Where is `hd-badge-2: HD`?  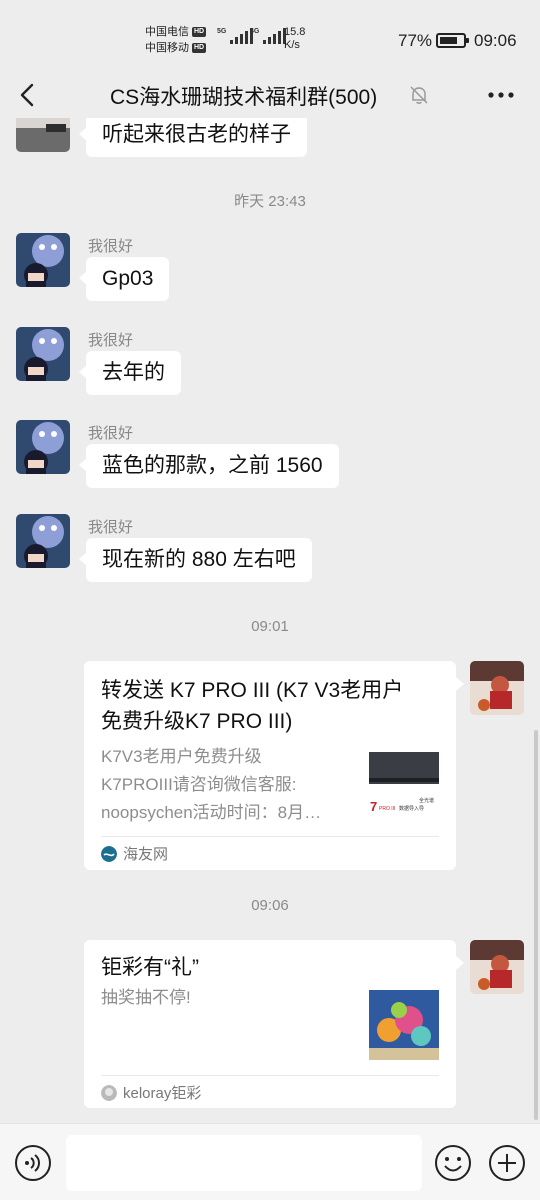
hd-badge-2: HD is located at coordinates (199, 48).